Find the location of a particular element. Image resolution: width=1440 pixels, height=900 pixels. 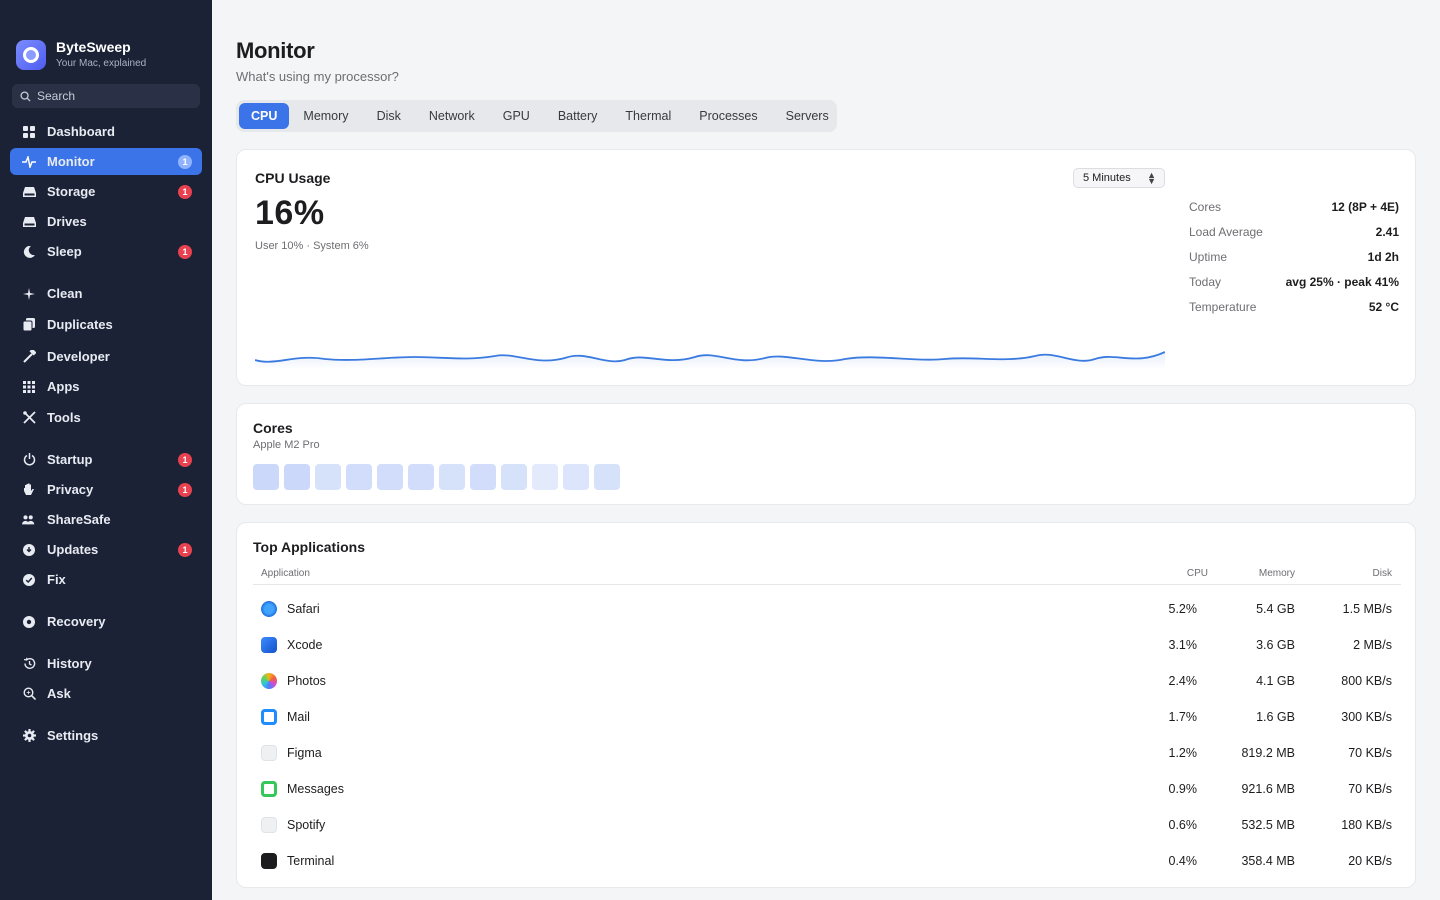

app-logo-icon is located at coordinates (31, 54).